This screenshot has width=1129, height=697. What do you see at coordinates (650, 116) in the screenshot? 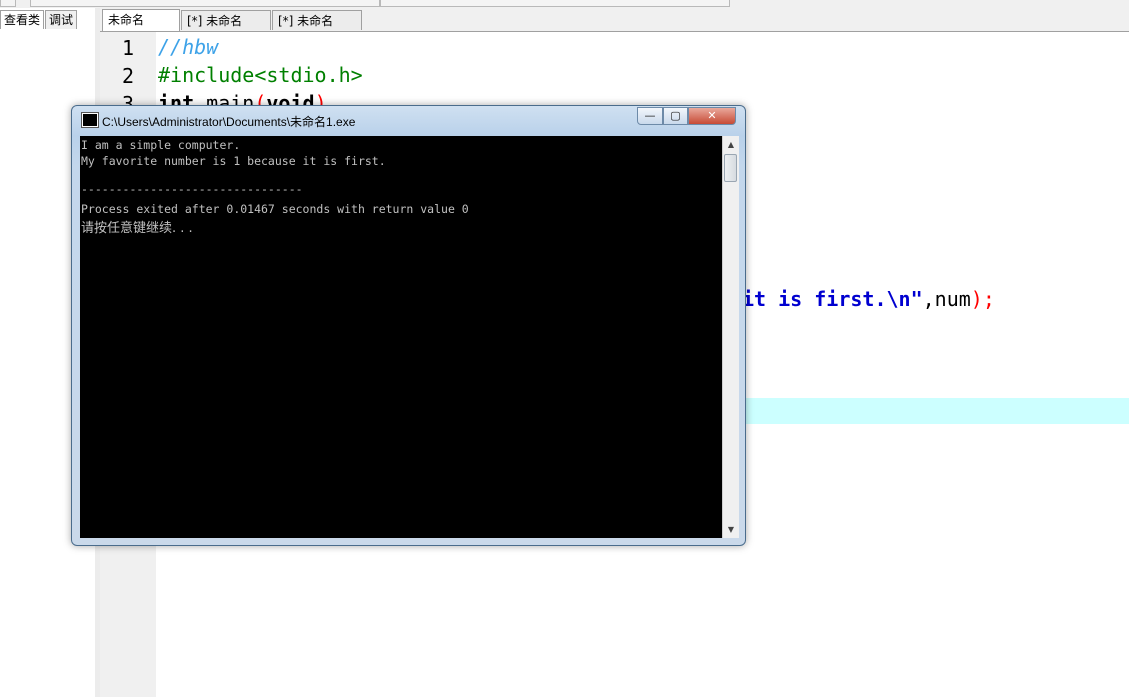
I see `minimize-button: —` at bounding box center [650, 116].